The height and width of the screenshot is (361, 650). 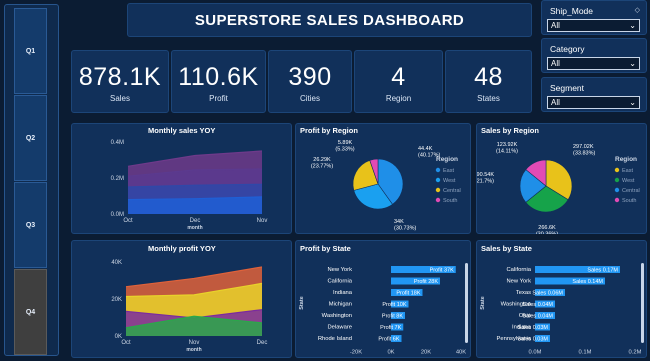 What do you see at coordinates (584, 154) in the screenshot?
I see `slice-percent-label: (33.83%)` at bounding box center [584, 154].